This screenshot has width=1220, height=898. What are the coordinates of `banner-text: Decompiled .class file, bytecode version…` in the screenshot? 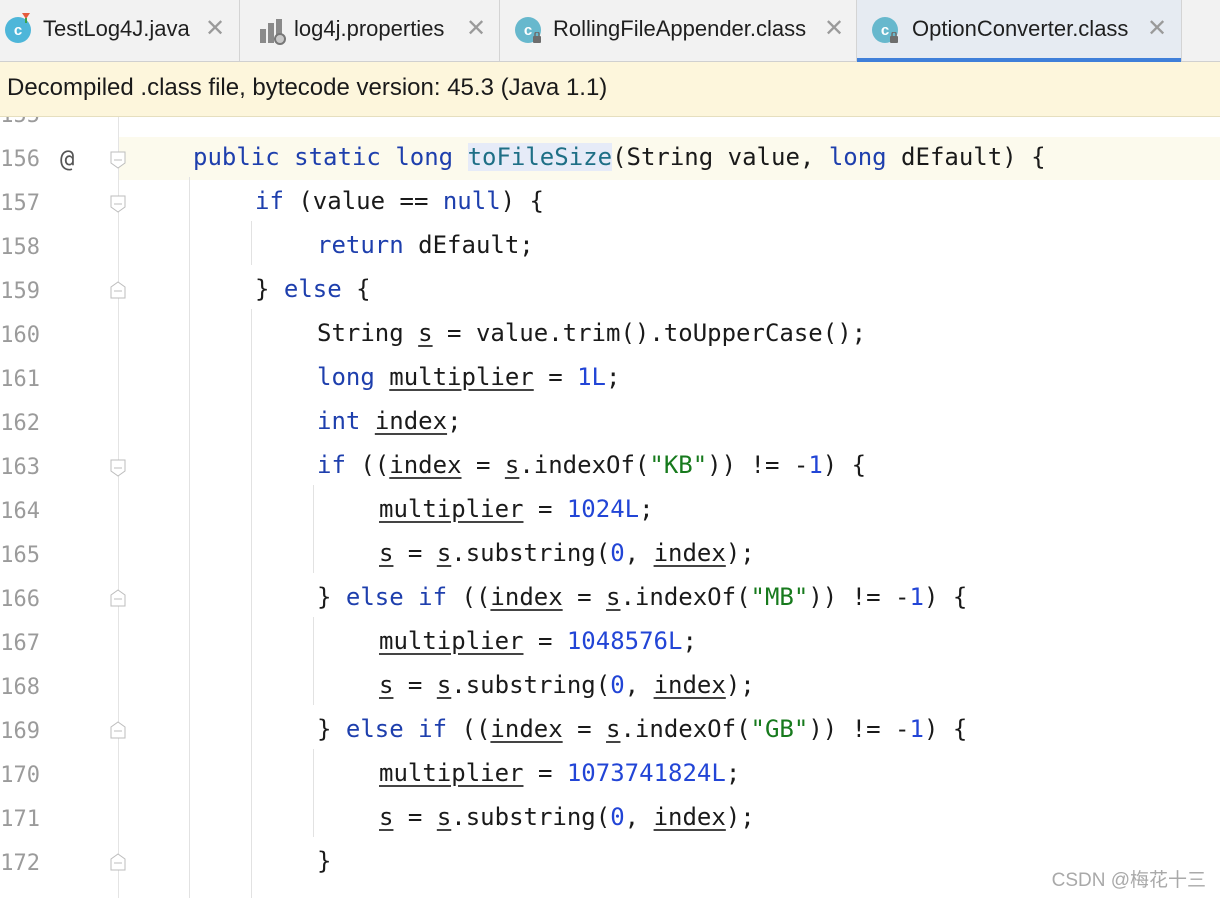 It's located at (307, 87).